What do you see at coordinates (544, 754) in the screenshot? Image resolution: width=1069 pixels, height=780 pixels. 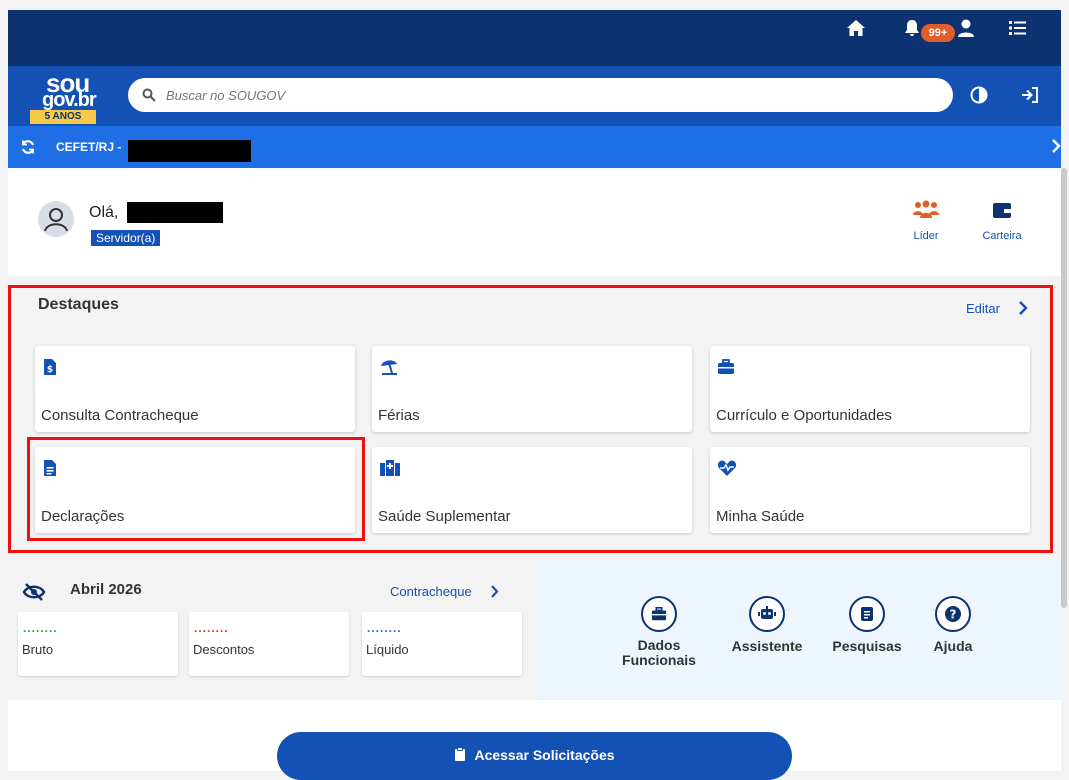 I see `access-requests-label: Acessar Solicitações` at bounding box center [544, 754].